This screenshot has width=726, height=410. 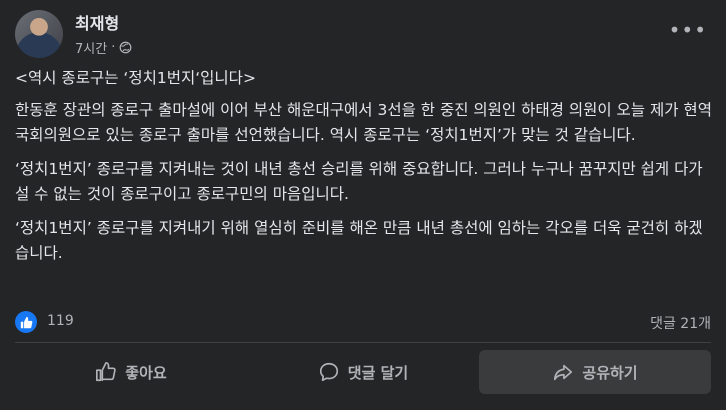 I want to click on like-count: 119, so click(x=60, y=321).